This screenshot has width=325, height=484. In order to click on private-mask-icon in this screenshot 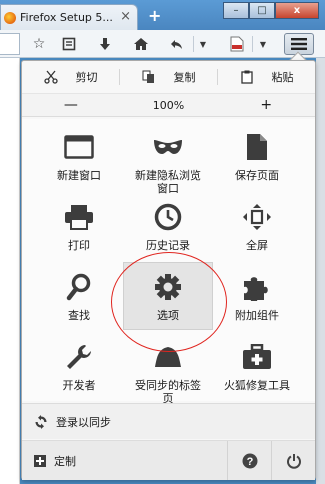, I will do `click(168, 147)`.